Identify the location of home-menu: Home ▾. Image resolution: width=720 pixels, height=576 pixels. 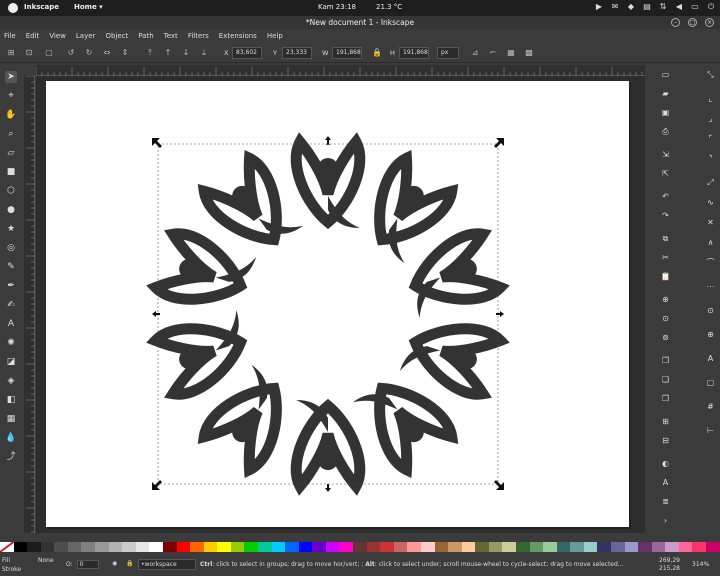
(88, 7).